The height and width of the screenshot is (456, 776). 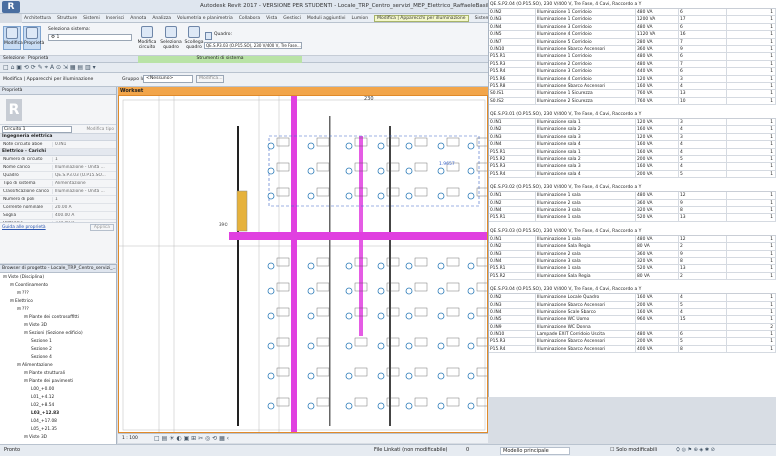 What do you see at coordinates (410, 450) in the screenshot?
I see `linked-files-dropdown: File Linkati (non modificabile)` at bounding box center [410, 450].